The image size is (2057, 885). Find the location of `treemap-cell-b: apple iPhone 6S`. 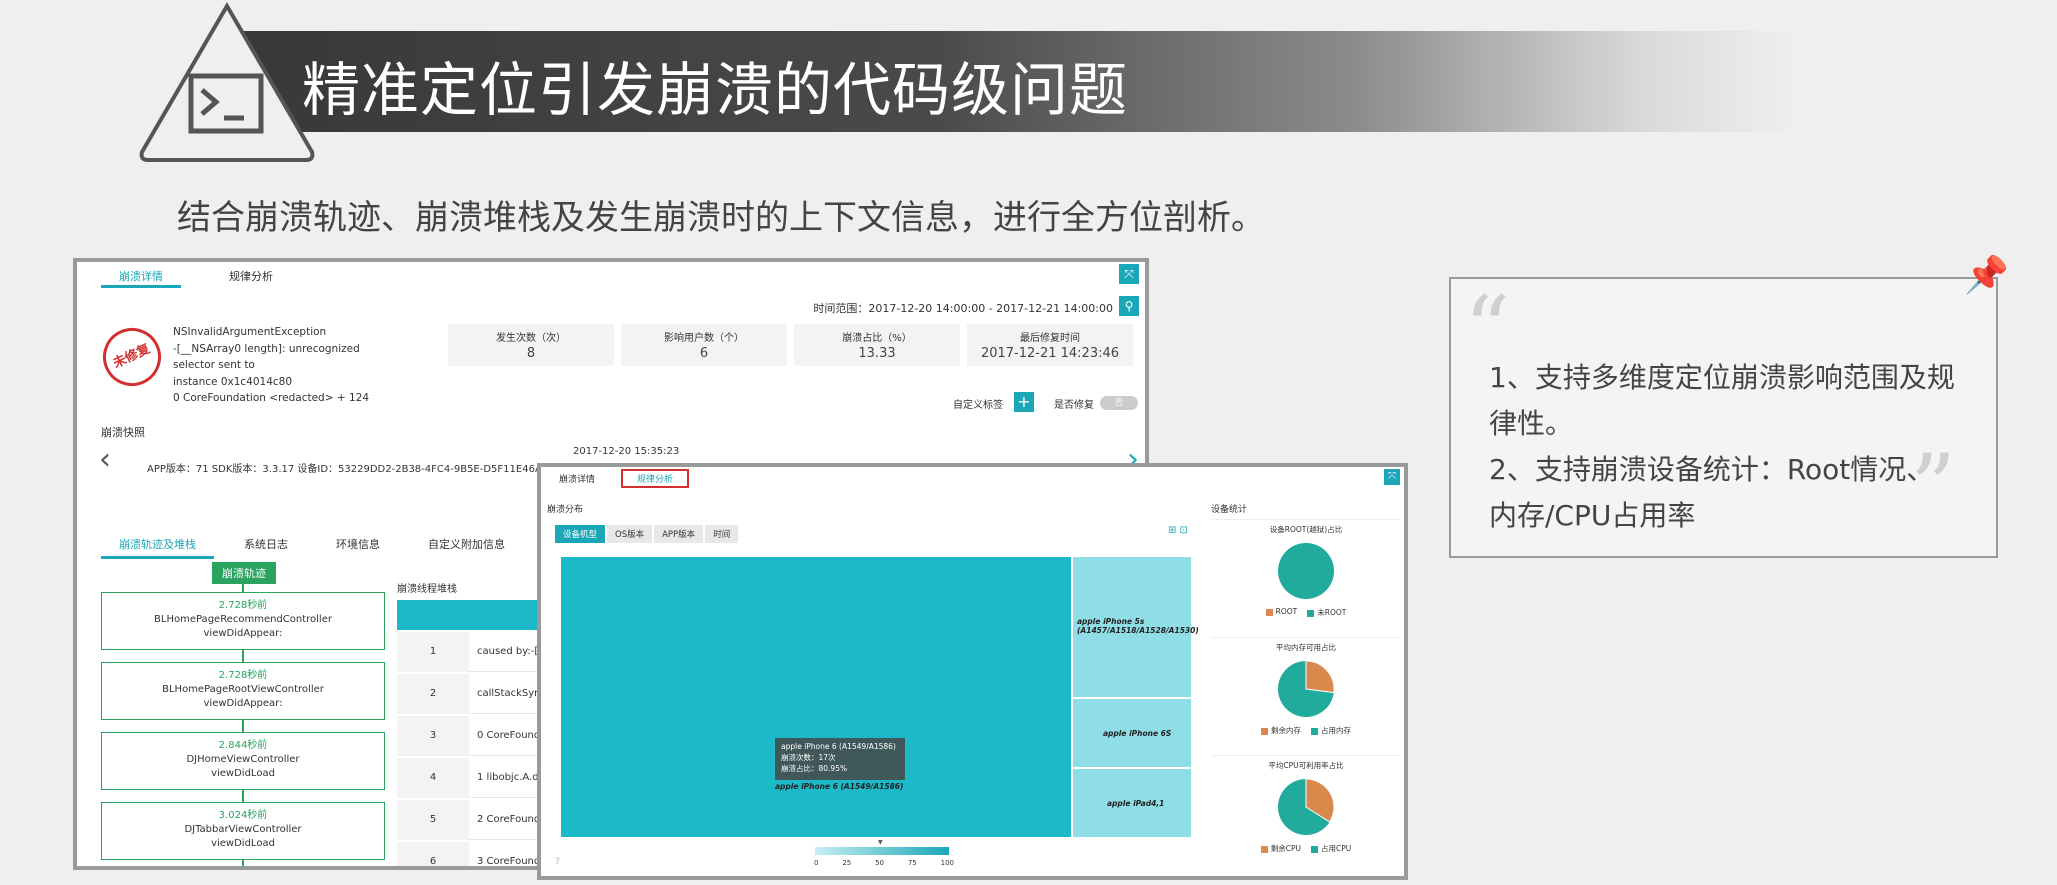

treemap-cell-b: apple iPhone 6S is located at coordinates (1132, 733).